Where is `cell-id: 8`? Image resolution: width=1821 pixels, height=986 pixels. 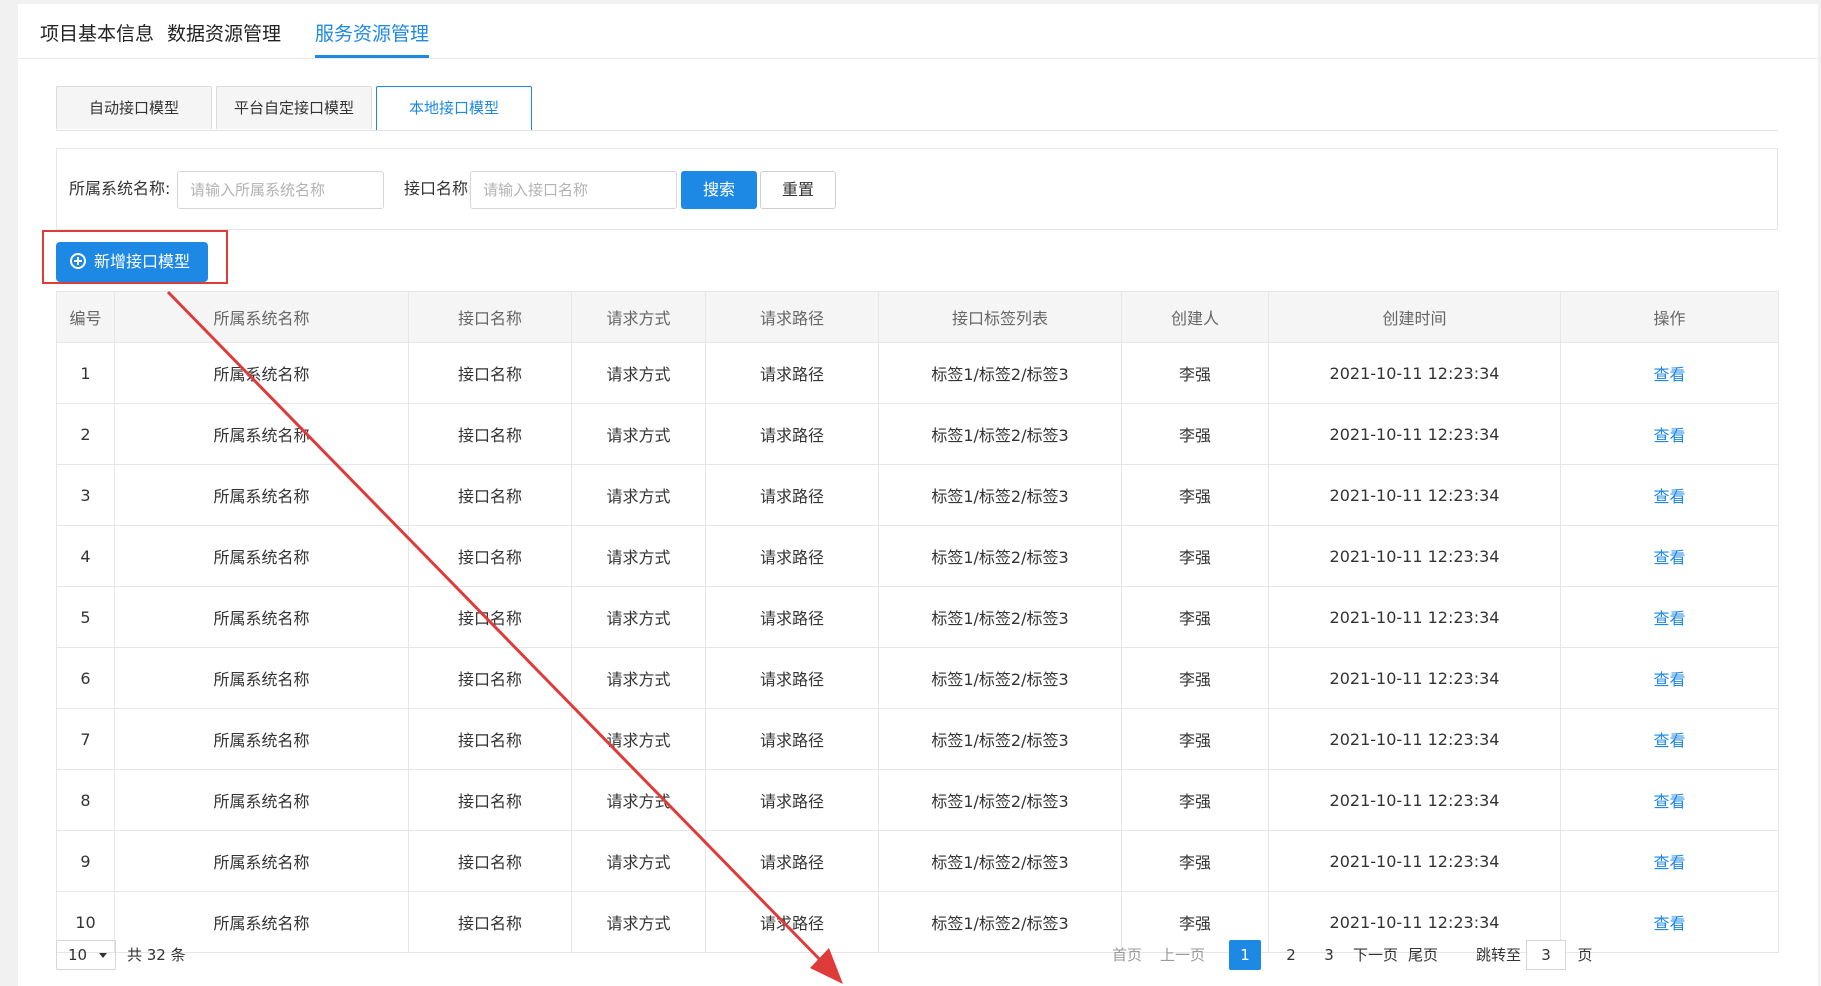 cell-id: 8 is located at coordinates (85, 800).